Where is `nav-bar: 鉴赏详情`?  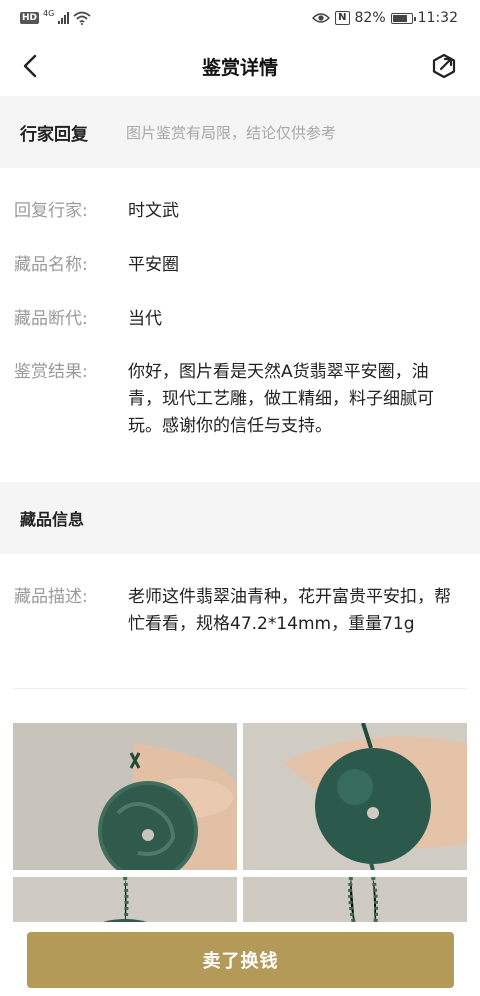 nav-bar: 鉴赏详情 is located at coordinates (240, 66).